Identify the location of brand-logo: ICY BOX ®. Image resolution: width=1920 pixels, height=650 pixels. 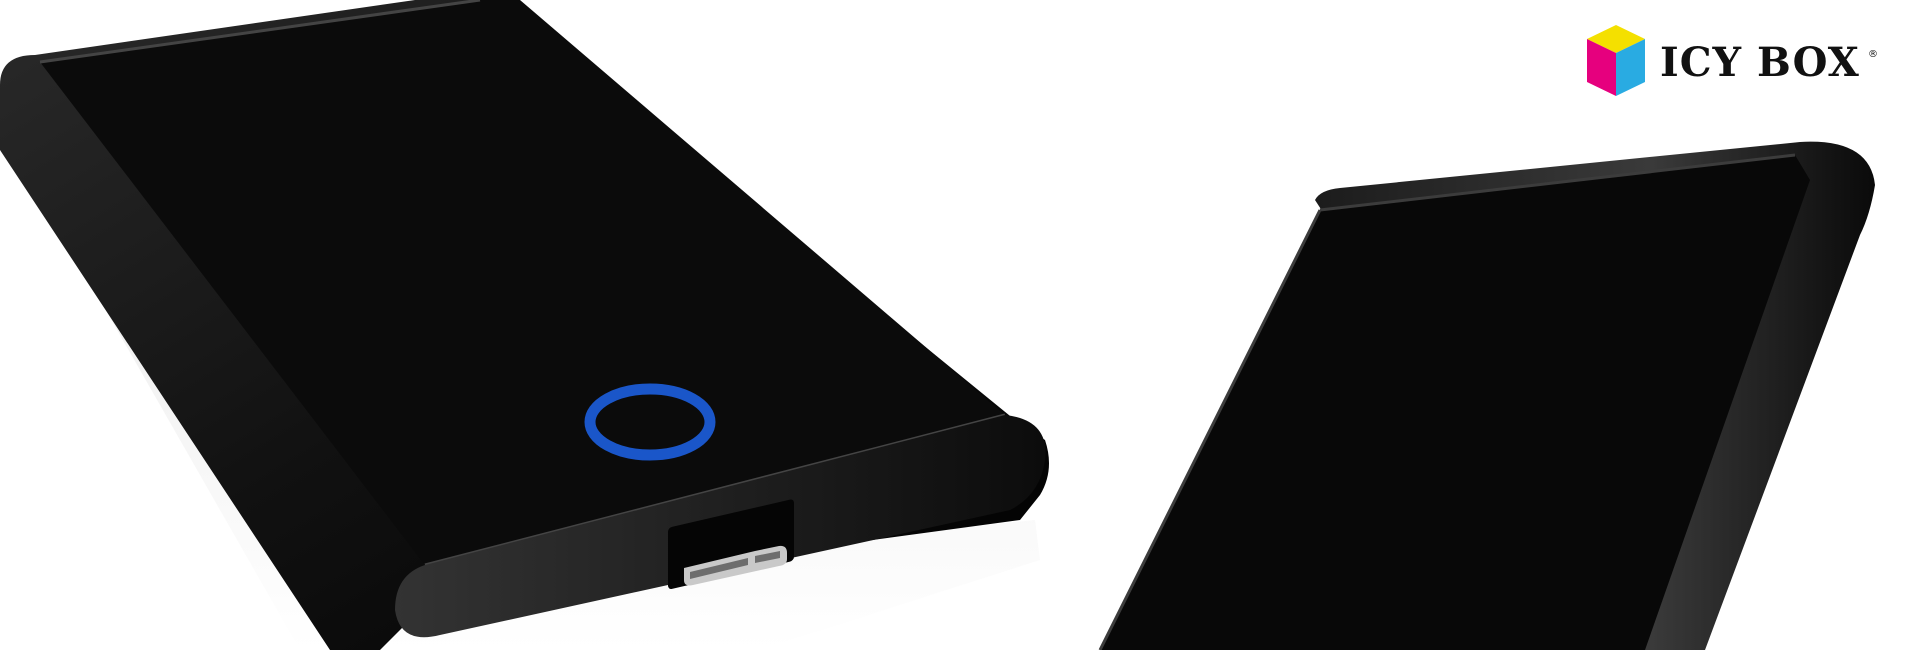
(1732, 60).